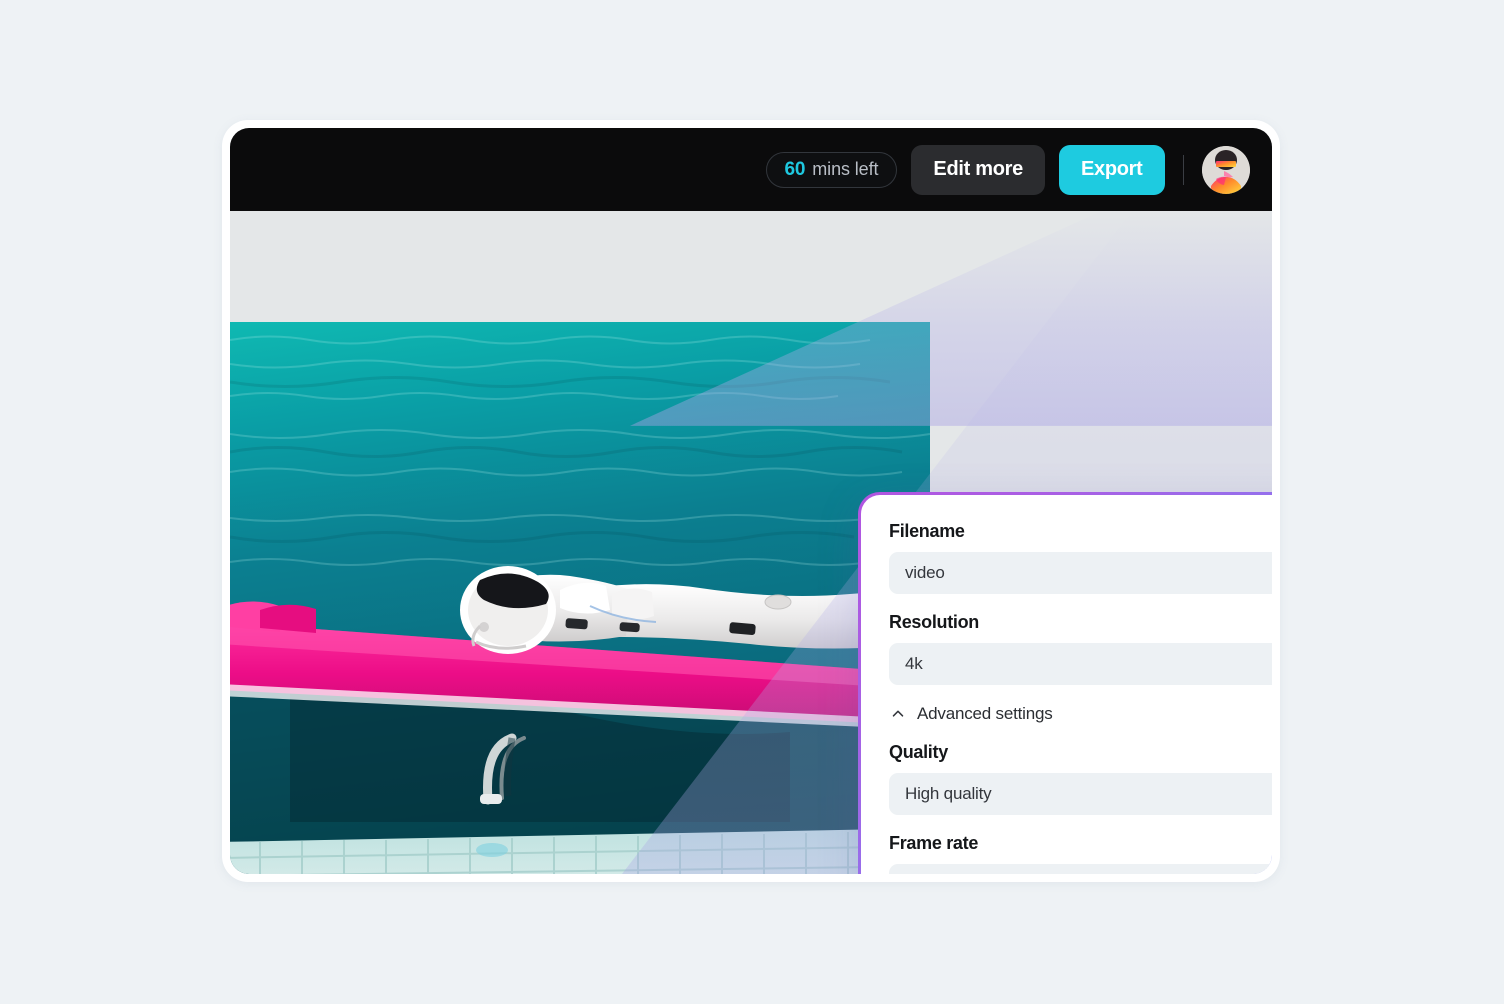 This screenshot has width=1504, height=1004. I want to click on advanced-settings-label: Advanced settings, so click(985, 713).